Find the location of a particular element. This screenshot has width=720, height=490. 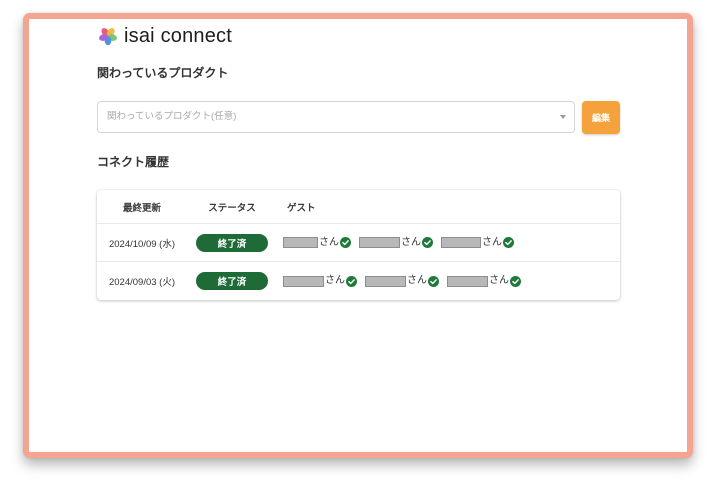

flower-logo-icon is located at coordinates (108, 37).